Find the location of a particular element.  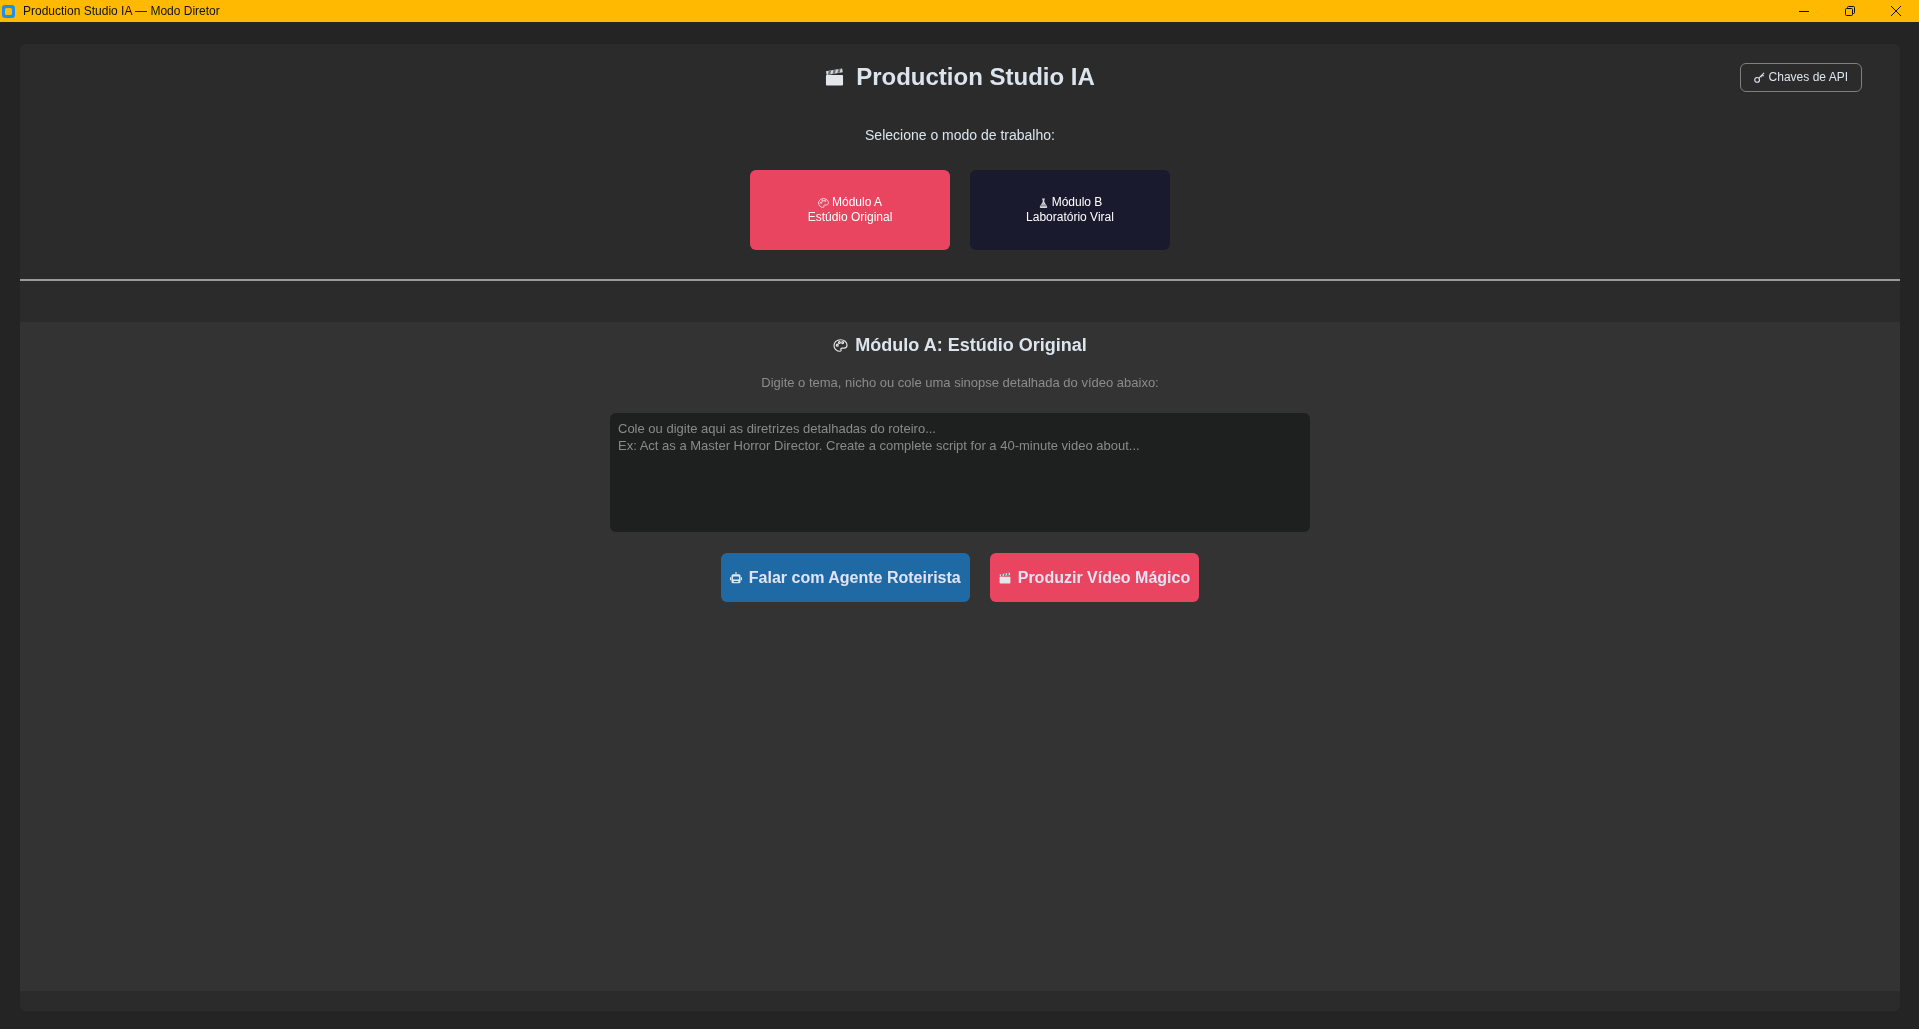

restore-icon is located at coordinates (1850, 11).